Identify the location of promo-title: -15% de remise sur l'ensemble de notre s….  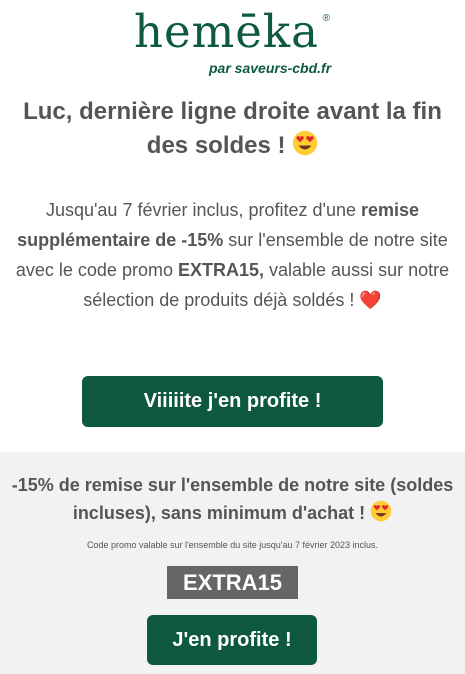
(232, 499).